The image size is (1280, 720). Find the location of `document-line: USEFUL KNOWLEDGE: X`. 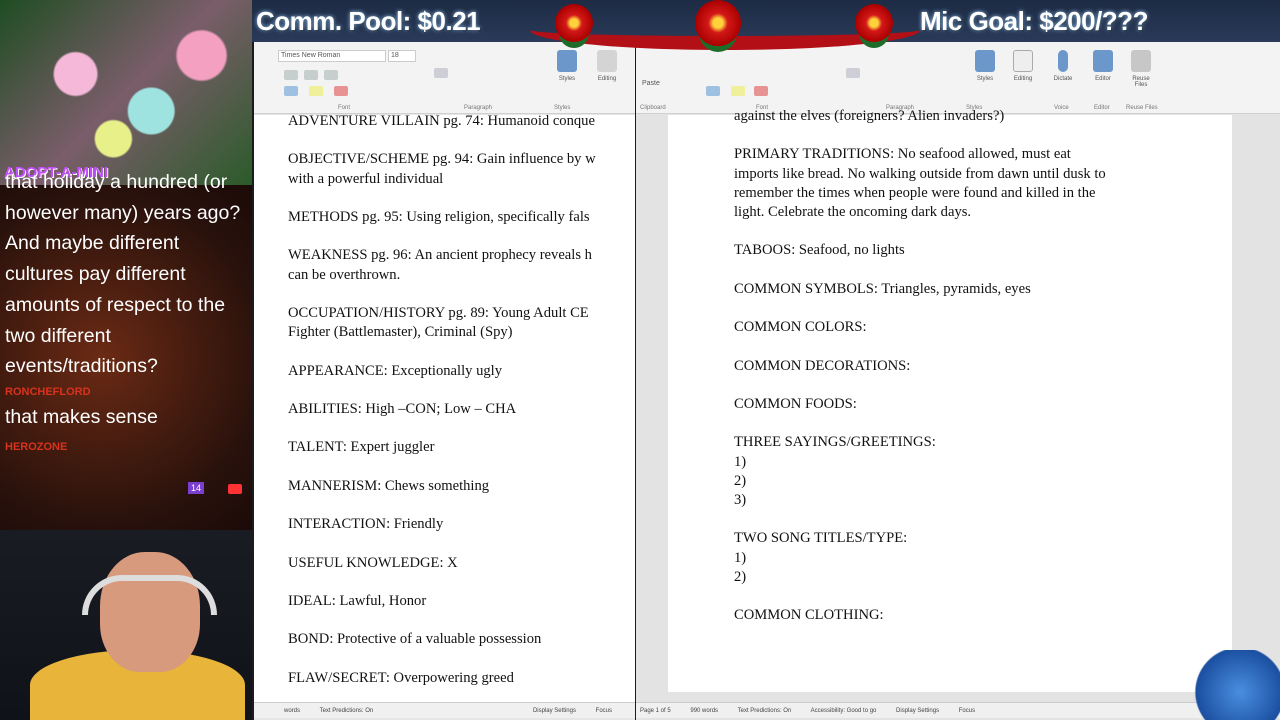

document-line: USEFUL KNOWLEDGE: X is located at coordinates (373, 562).